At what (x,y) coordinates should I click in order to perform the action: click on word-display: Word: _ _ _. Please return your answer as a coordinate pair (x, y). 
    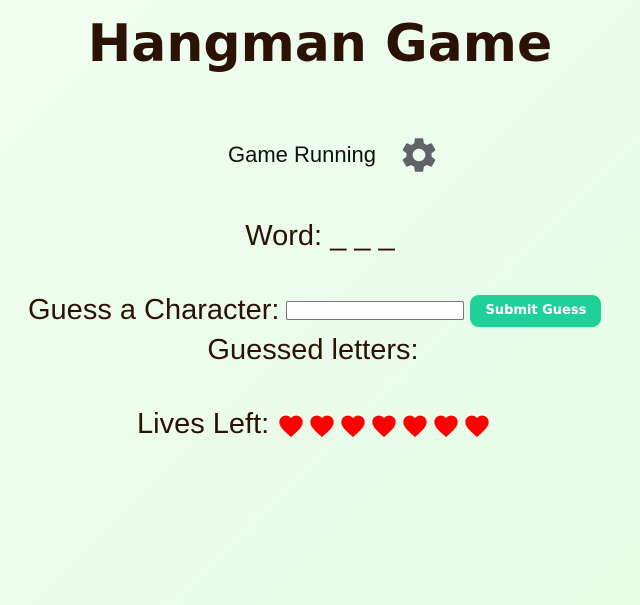
    Looking at the image, I should click on (320, 236).